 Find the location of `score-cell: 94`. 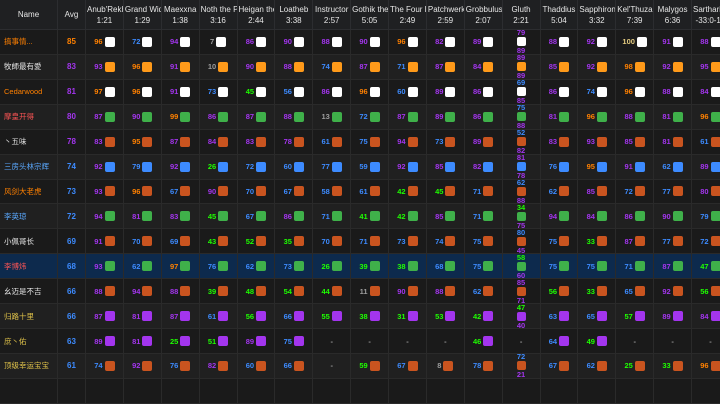

score-cell: 94 is located at coordinates (180, 42).